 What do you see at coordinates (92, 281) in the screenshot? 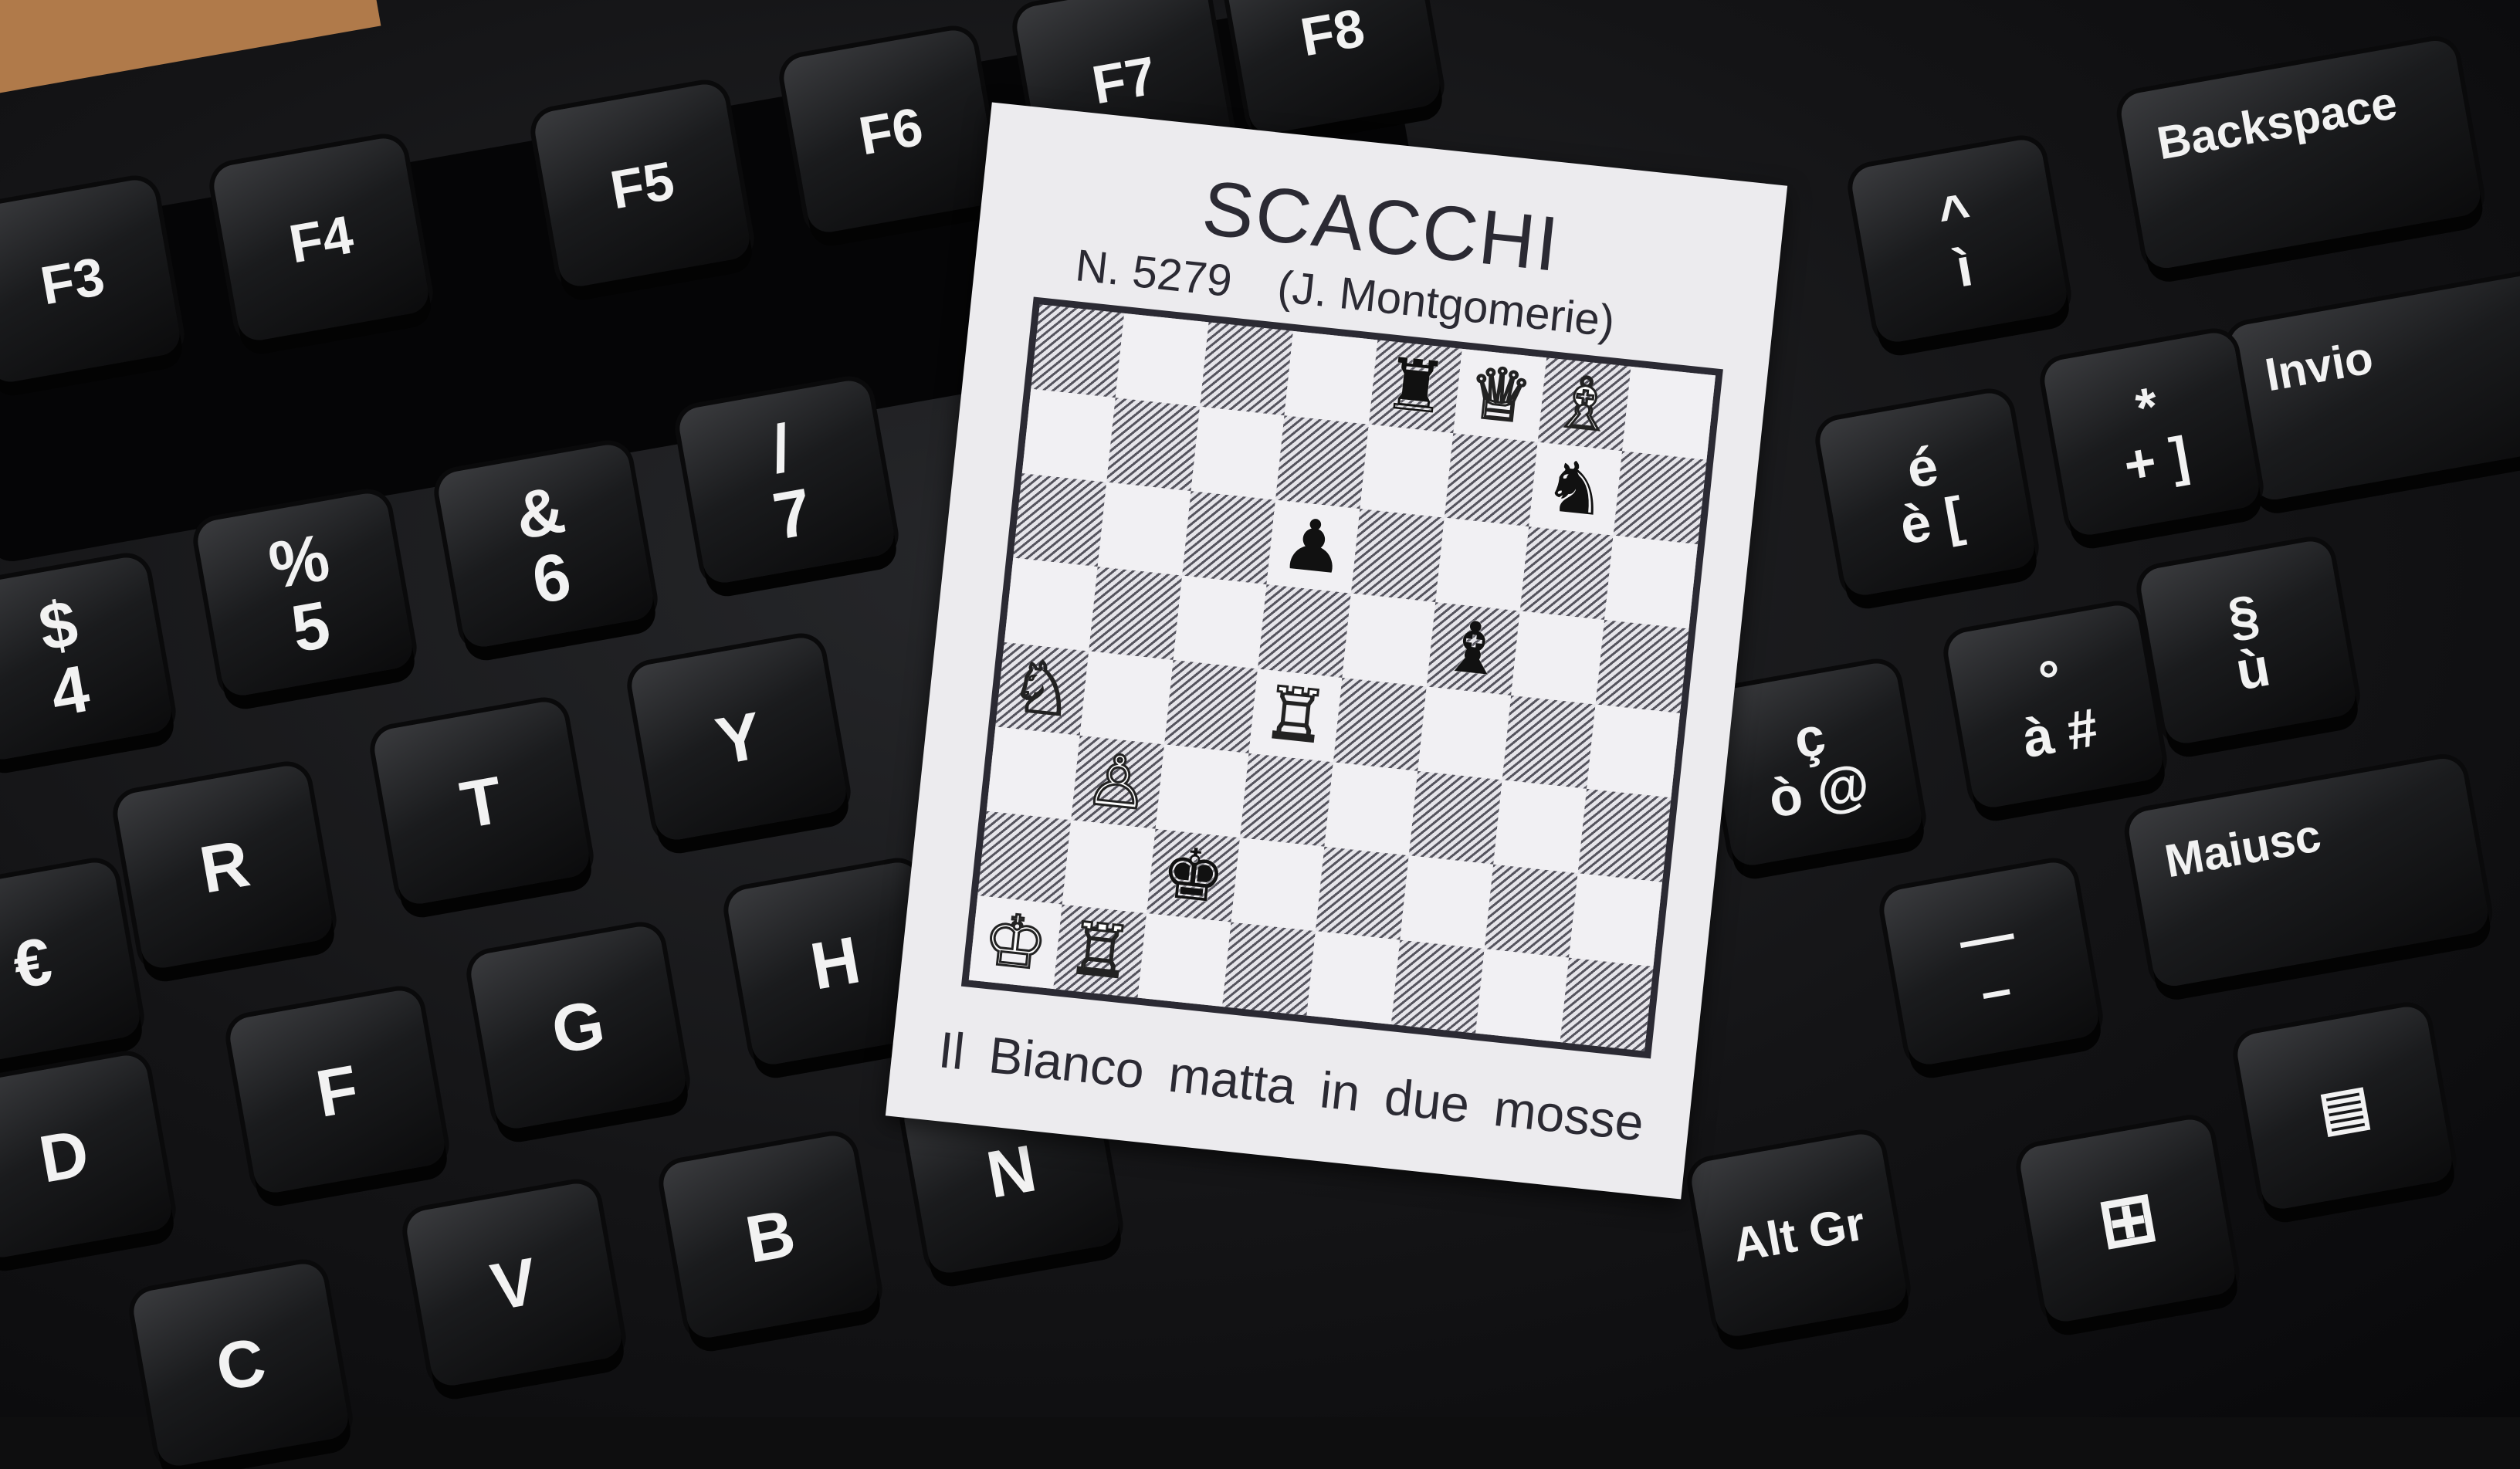
I see `key-f3: F3` at bounding box center [92, 281].